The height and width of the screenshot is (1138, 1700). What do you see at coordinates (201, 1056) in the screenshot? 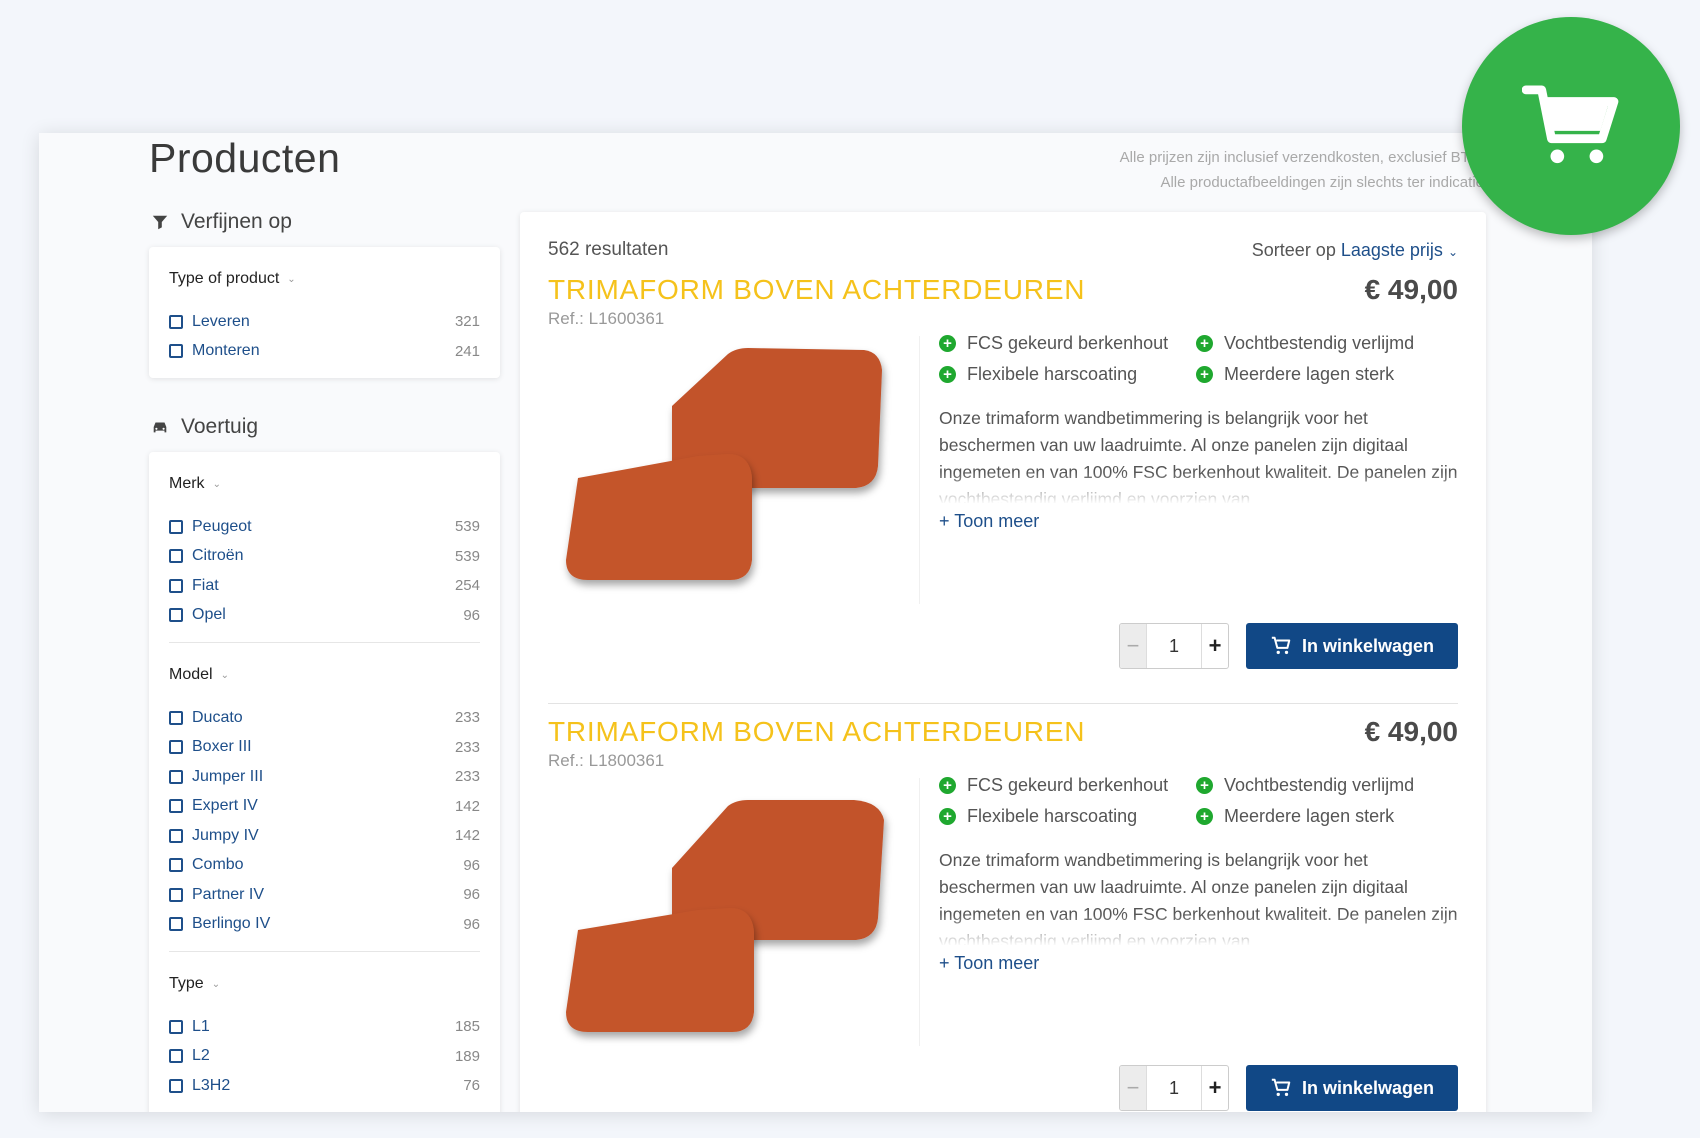
I see `option-label: L2` at bounding box center [201, 1056].